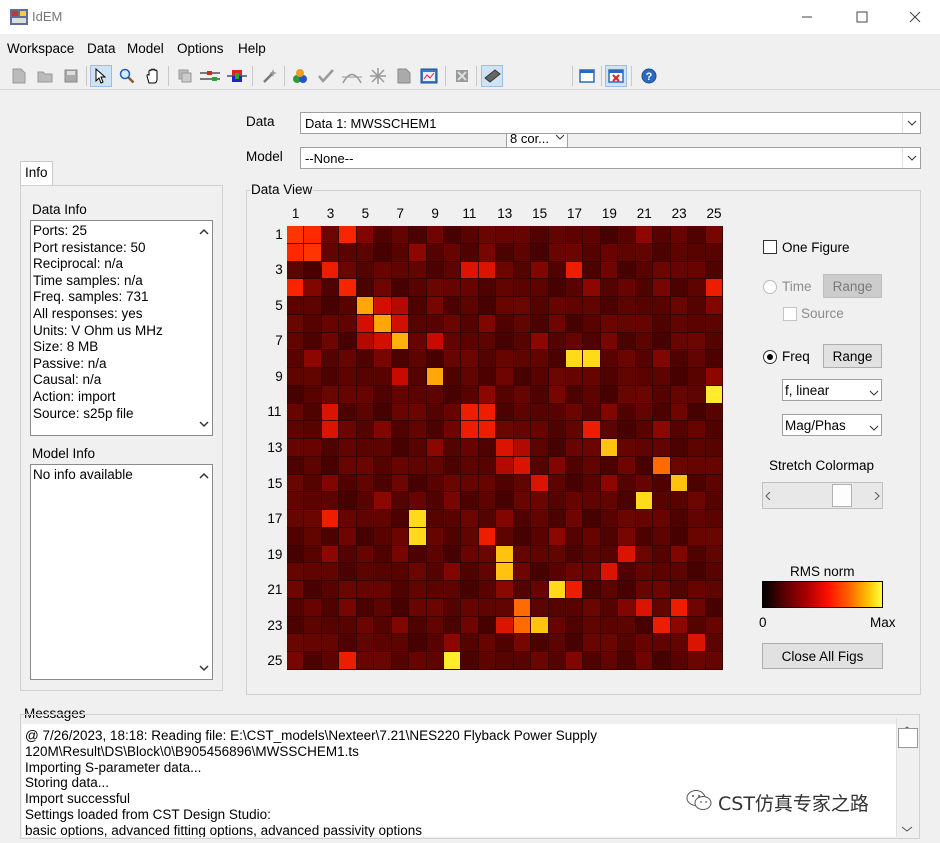 The width and height of the screenshot is (940, 843). Describe the element at coordinates (770, 357) in the screenshot. I see `freq-radio` at that location.